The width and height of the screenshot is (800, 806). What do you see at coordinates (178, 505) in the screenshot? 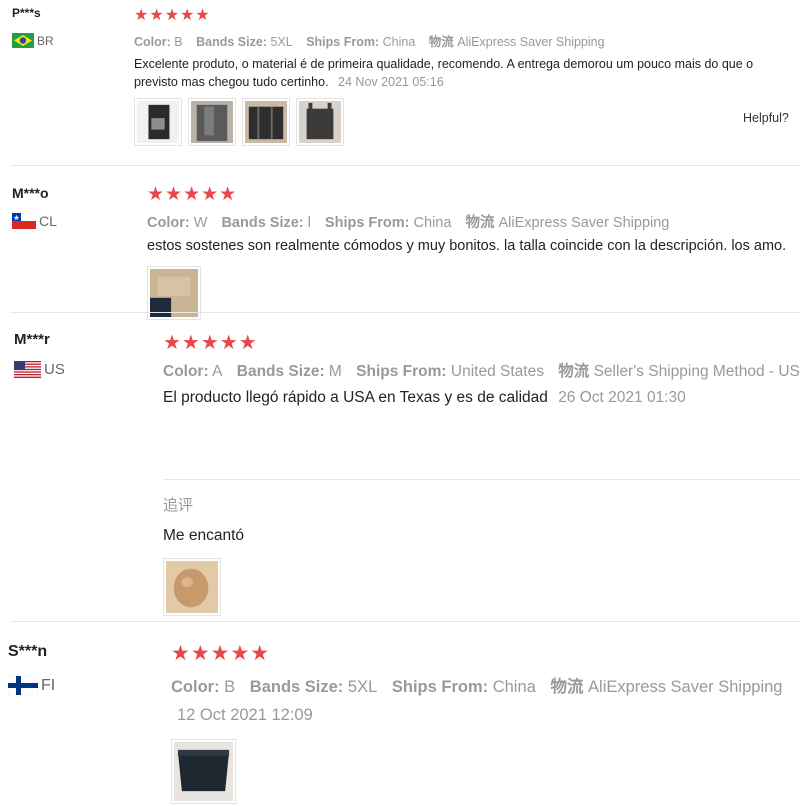
I see `followup-label: 追评` at bounding box center [178, 505].